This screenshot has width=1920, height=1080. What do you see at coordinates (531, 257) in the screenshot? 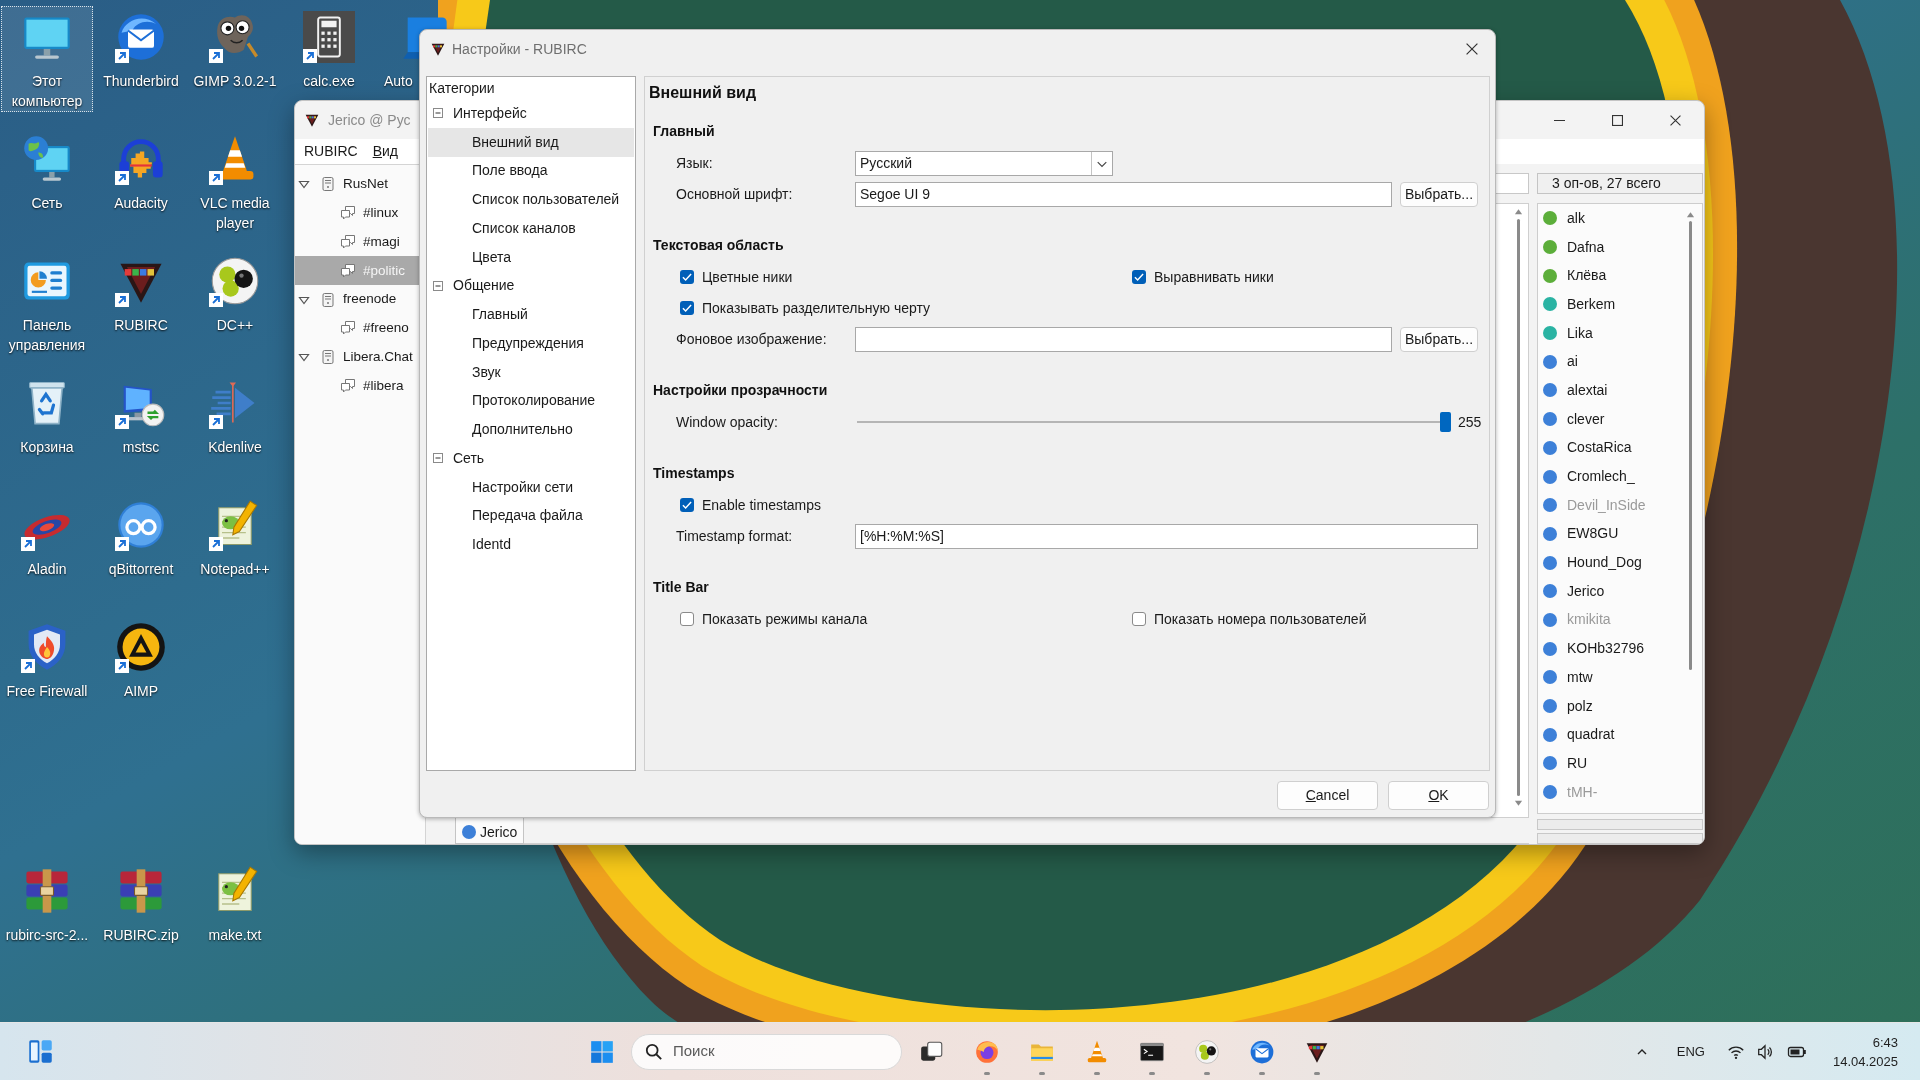
I see `tree-item: Цвета` at bounding box center [531, 257].